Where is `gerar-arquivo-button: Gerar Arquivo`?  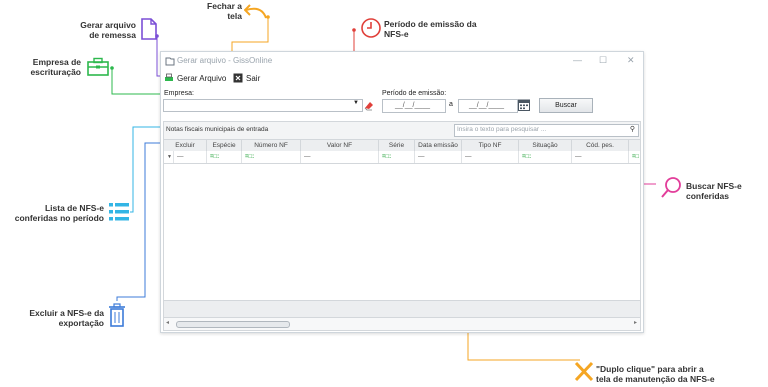
gerar-arquivo-button: Gerar Arquivo is located at coordinates (195, 78).